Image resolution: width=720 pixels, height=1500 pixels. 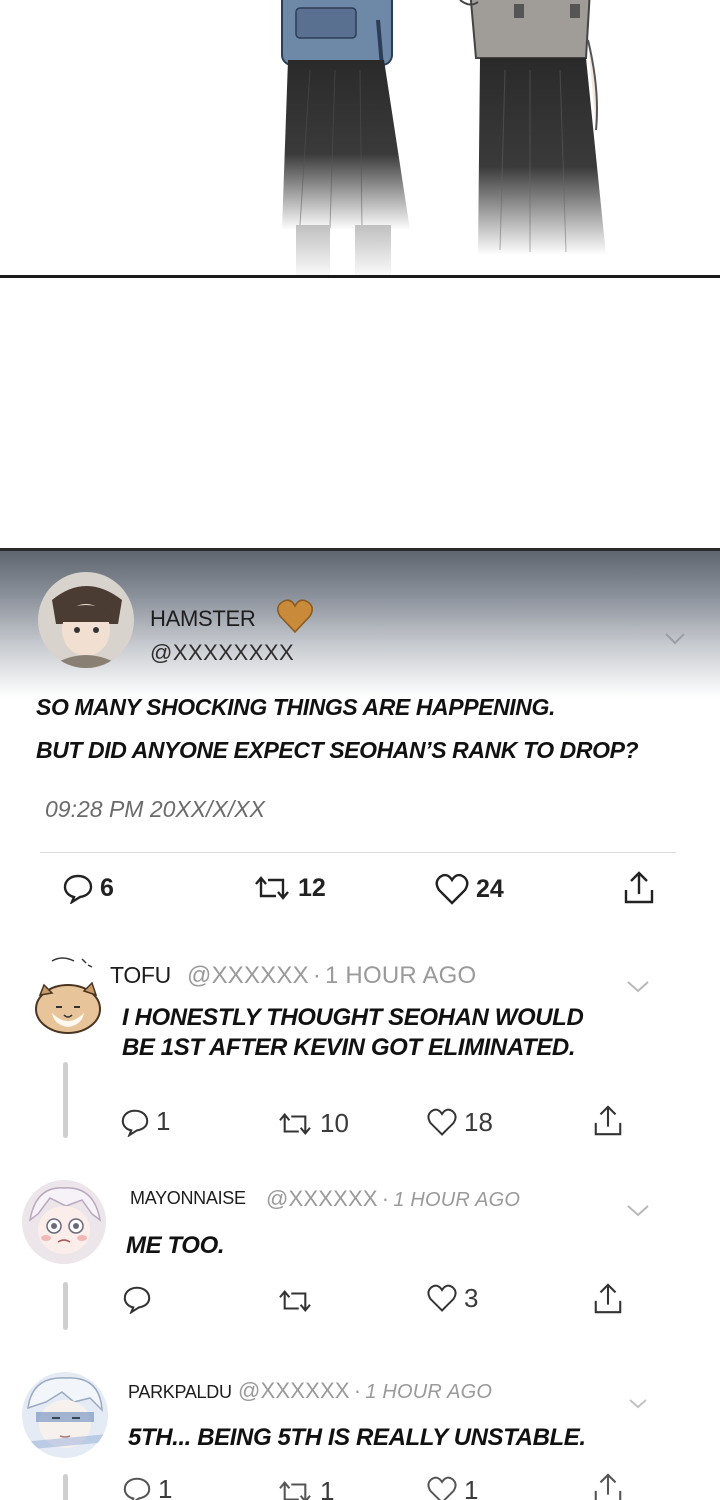 I want to click on repost-button: 12, so click(x=289, y=888).